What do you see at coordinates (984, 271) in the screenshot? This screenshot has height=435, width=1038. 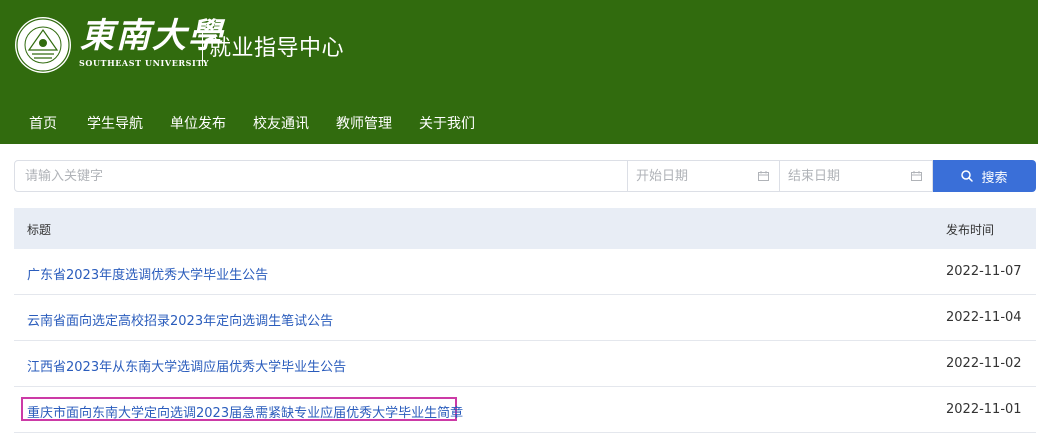 I see `notice-date: 2022-11-07` at bounding box center [984, 271].